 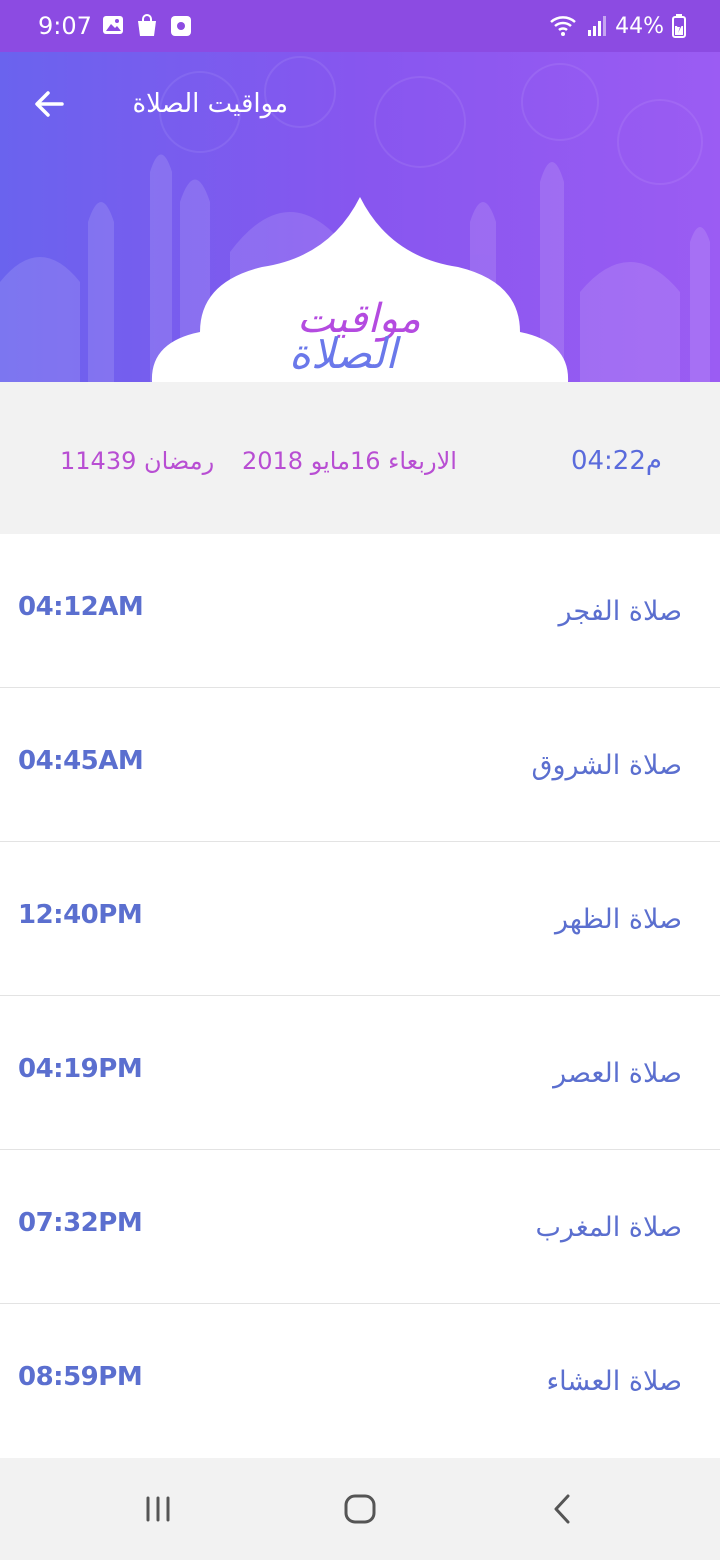 What do you see at coordinates (80, 1223) in the screenshot?
I see `prayer-time: 07:32PM` at bounding box center [80, 1223].